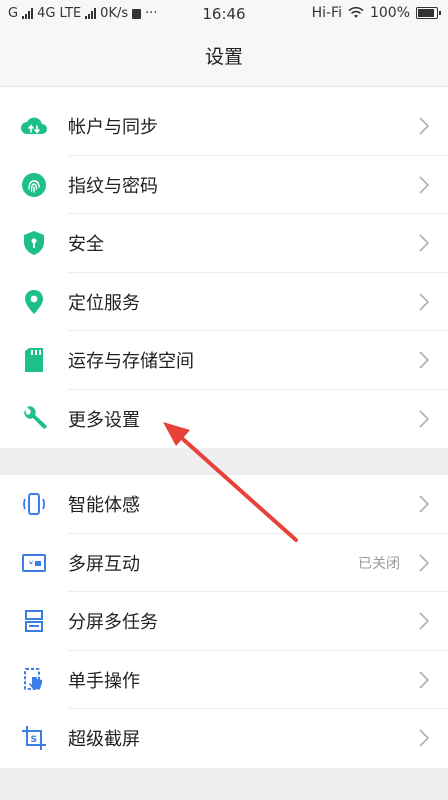  I want to click on item-label: 智能体感, so click(104, 506).